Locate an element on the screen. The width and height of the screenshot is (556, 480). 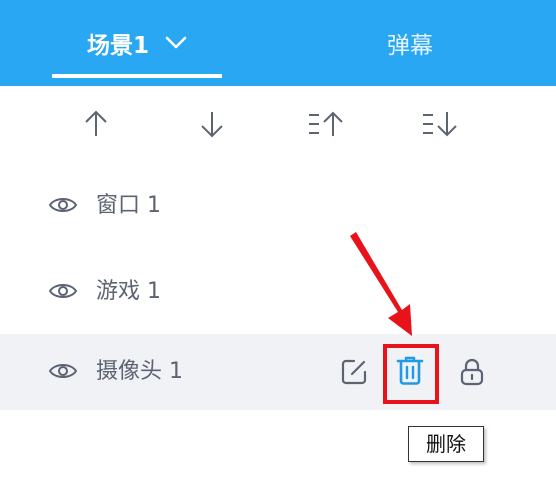
lock-button is located at coordinates (472, 372).